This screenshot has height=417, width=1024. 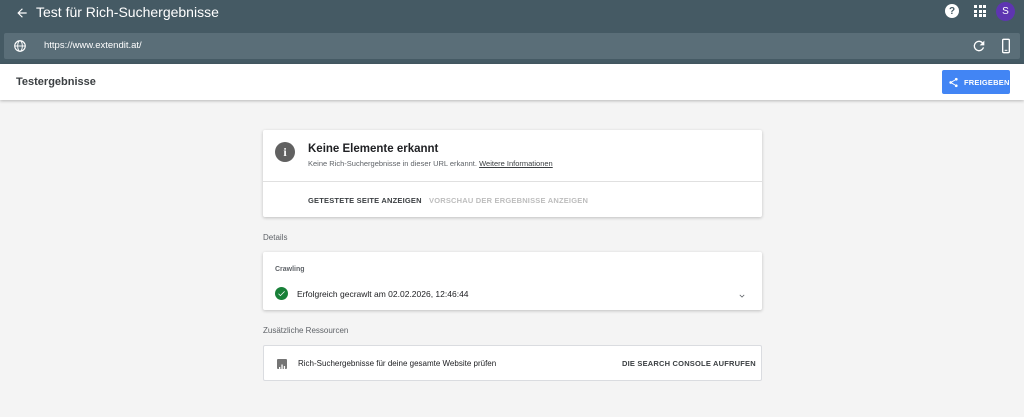 I want to click on bar-chart-icon, so click(x=282, y=364).